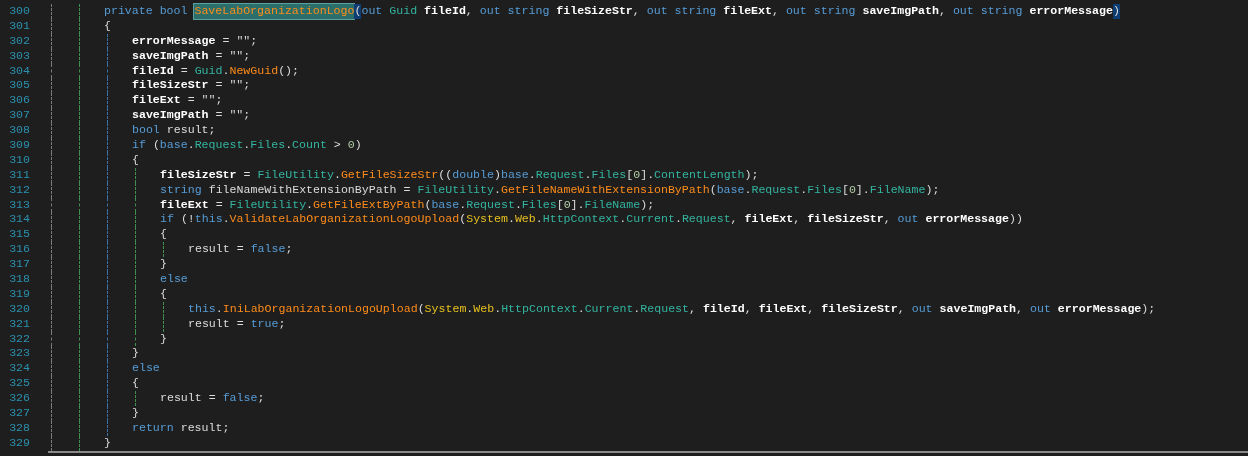 The width and height of the screenshot is (1248, 456). What do you see at coordinates (264, 324) in the screenshot?
I see `keyword: true` at bounding box center [264, 324].